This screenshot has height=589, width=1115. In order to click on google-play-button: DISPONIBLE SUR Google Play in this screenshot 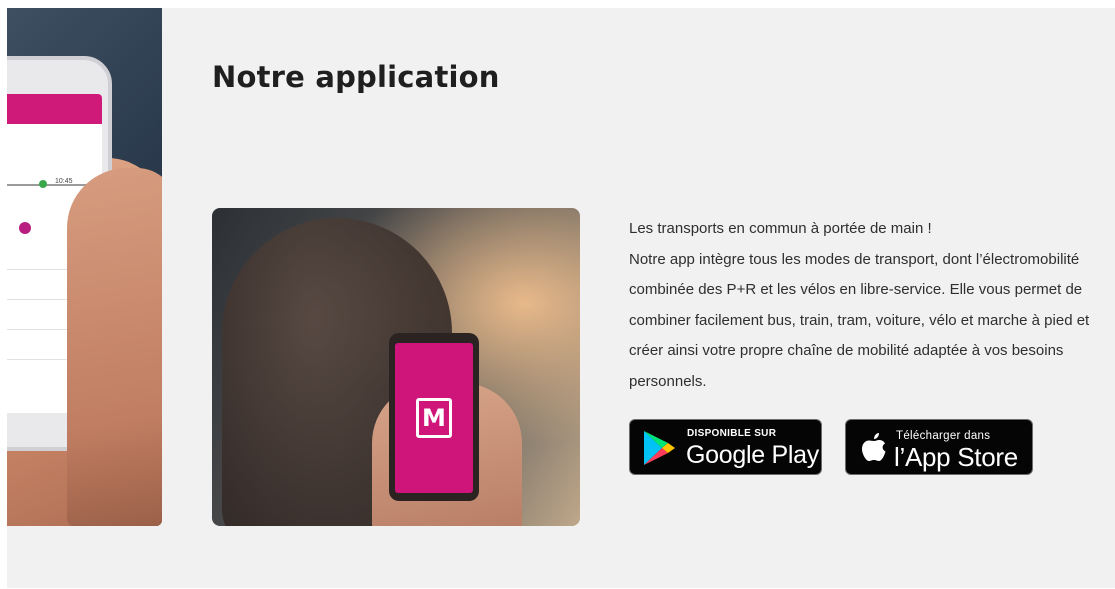, I will do `click(725, 447)`.